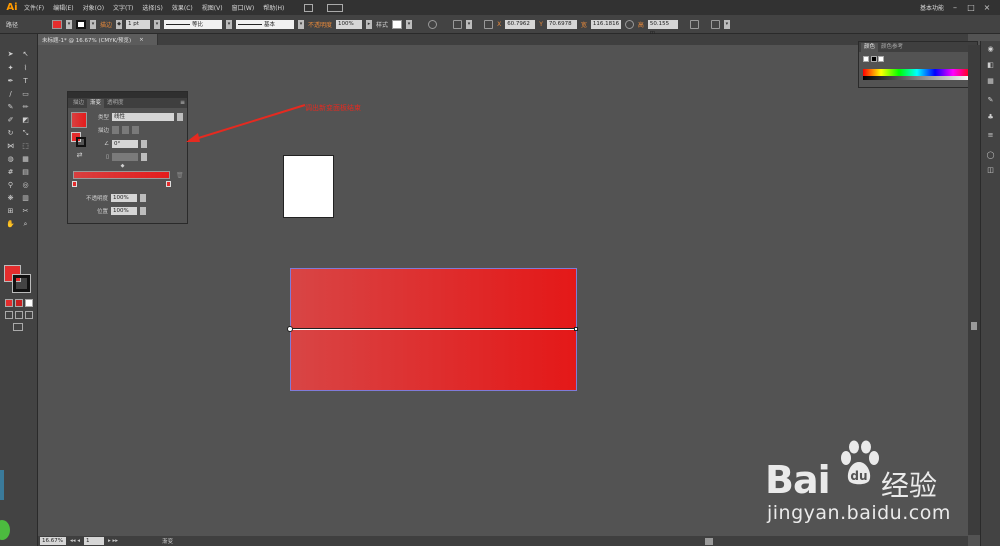 This screenshot has height=546, width=1000. I want to click on blend-tool-icon: ◎, so click(25, 185).